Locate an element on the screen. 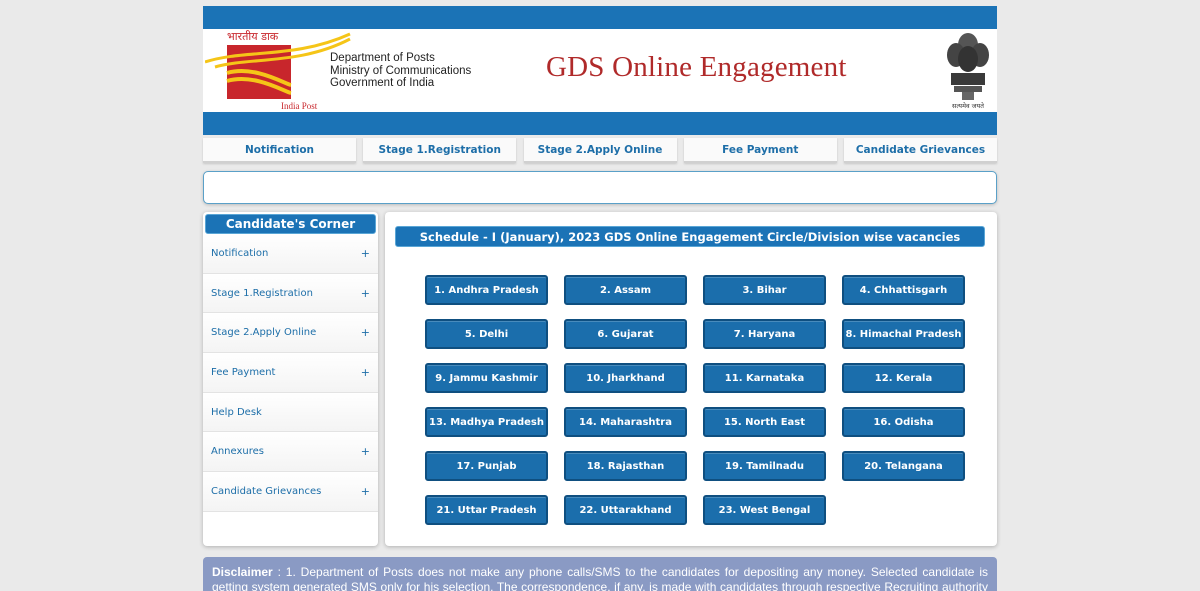  header-bottom-stripe is located at coordinates (600, 123).